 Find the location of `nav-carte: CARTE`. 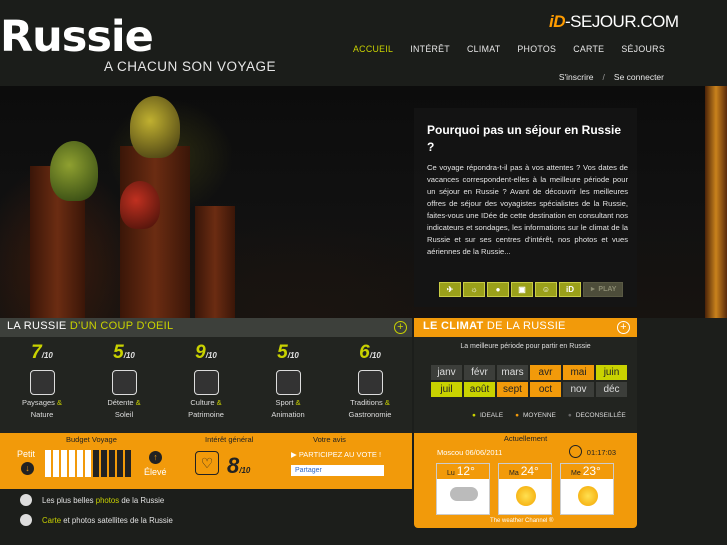

nav-carte: CARTE is located at coordinates (588, 49).